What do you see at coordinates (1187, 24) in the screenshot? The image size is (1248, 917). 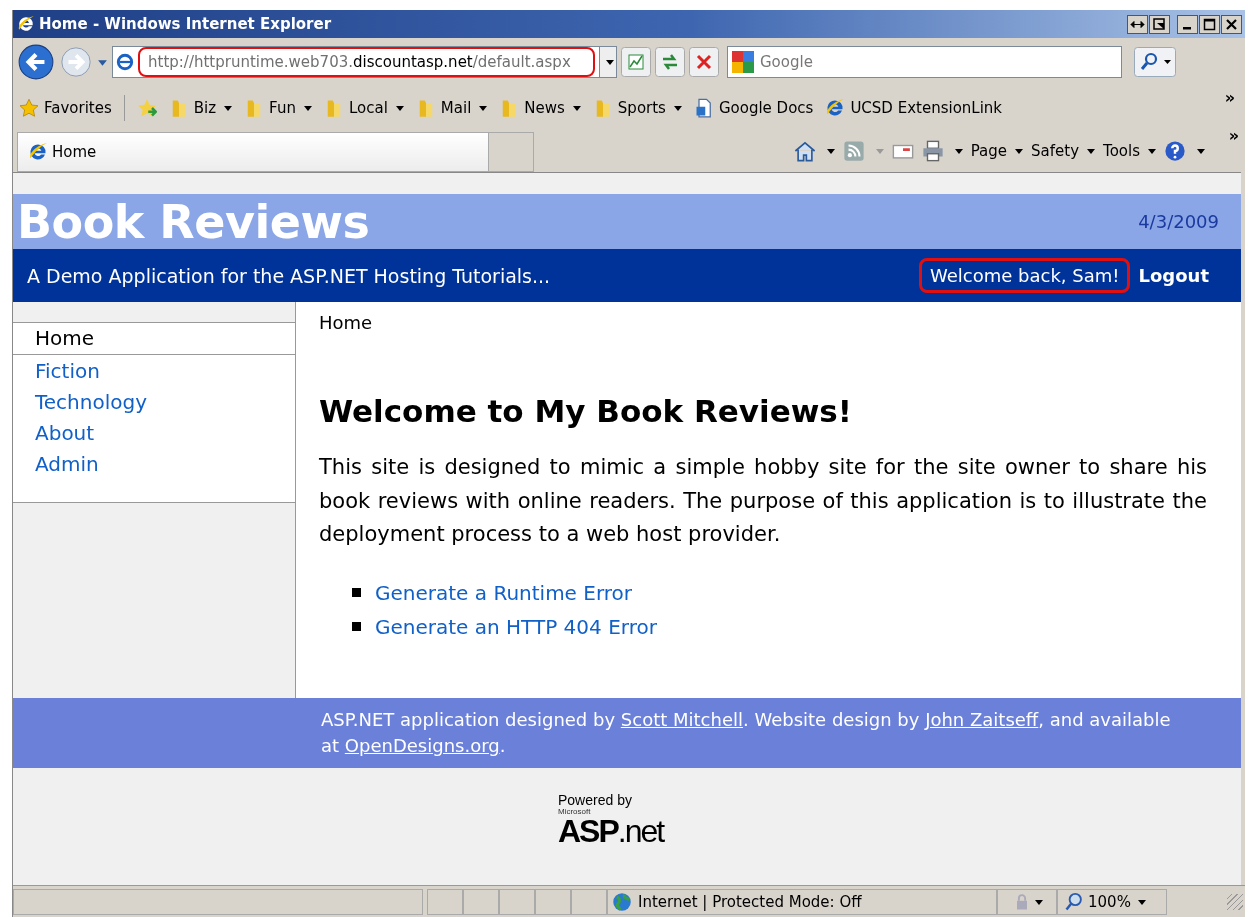 I see `minimize-button` at bounding box center [1187, 24].